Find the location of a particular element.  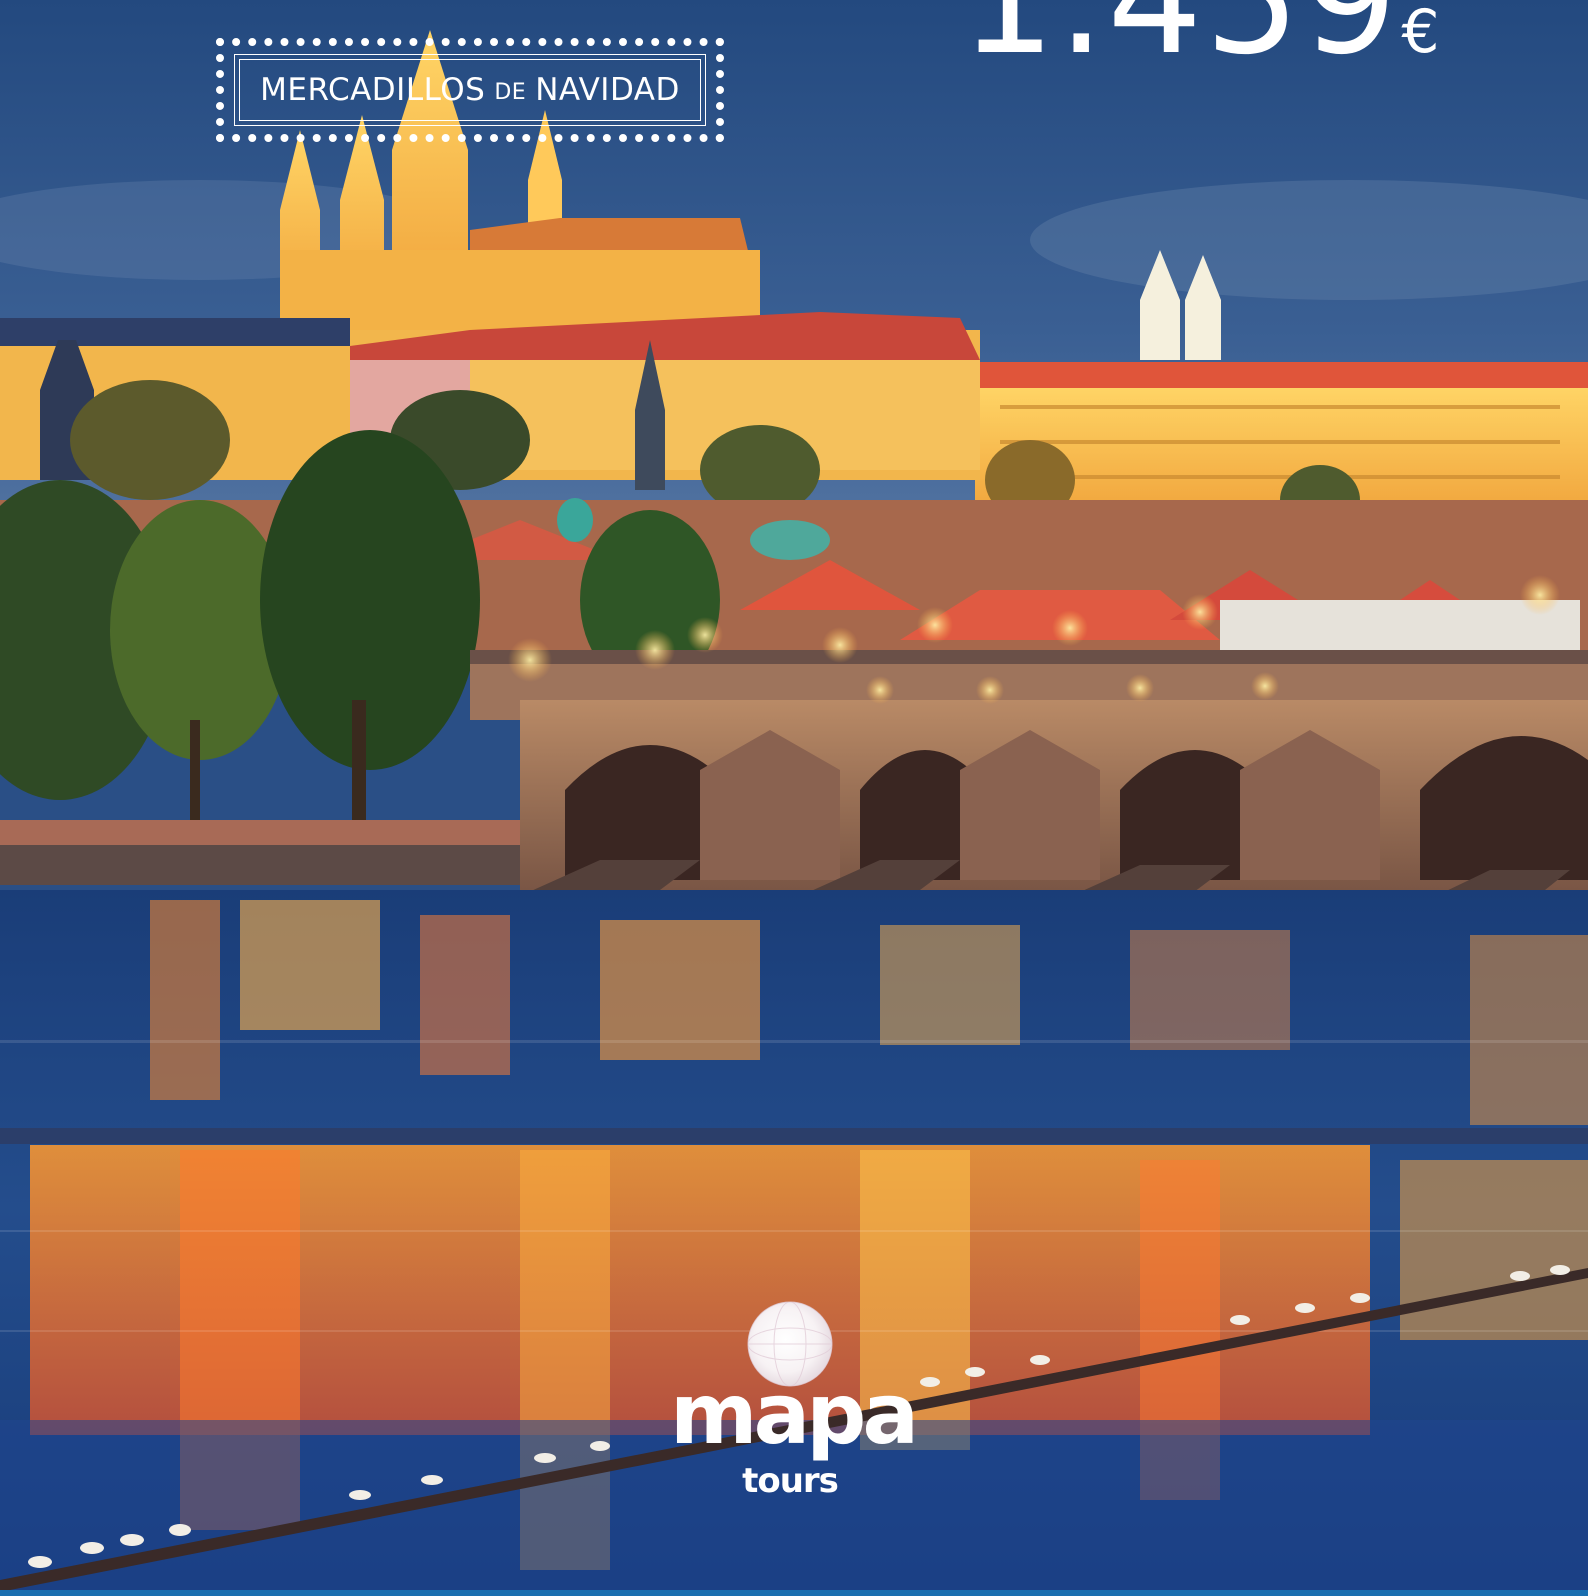

badge-label: MERCADILLOS DE NAVIDAD is located at coordinates (470, 90).